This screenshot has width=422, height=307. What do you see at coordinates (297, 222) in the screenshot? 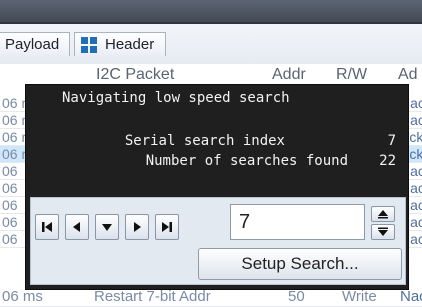
I see `search-index-input` at bounding box center [297, 222].